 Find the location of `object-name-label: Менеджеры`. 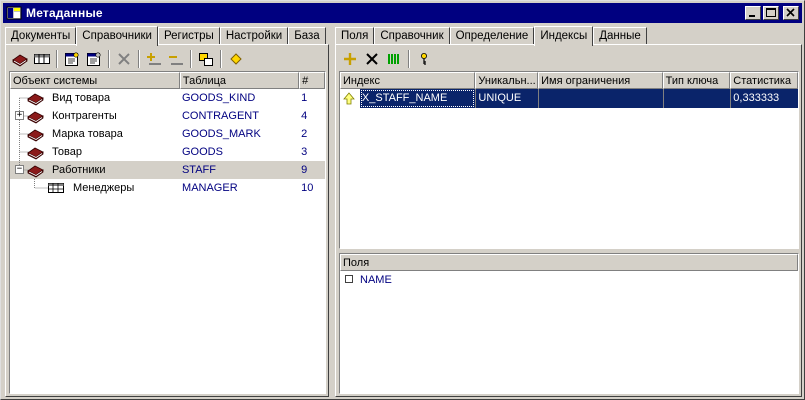

object-name-label: Менеджеры is located at coordinates (104, 188).